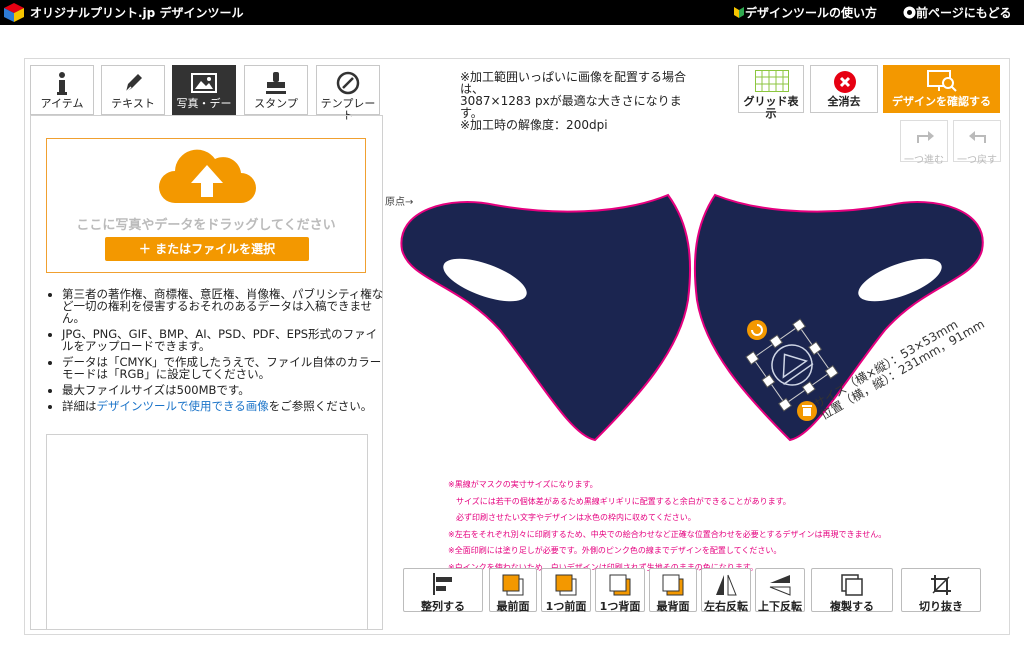  Describe the element at coordinates (546, 317) in the screenshot. I see `mask-left-outline` at that location.